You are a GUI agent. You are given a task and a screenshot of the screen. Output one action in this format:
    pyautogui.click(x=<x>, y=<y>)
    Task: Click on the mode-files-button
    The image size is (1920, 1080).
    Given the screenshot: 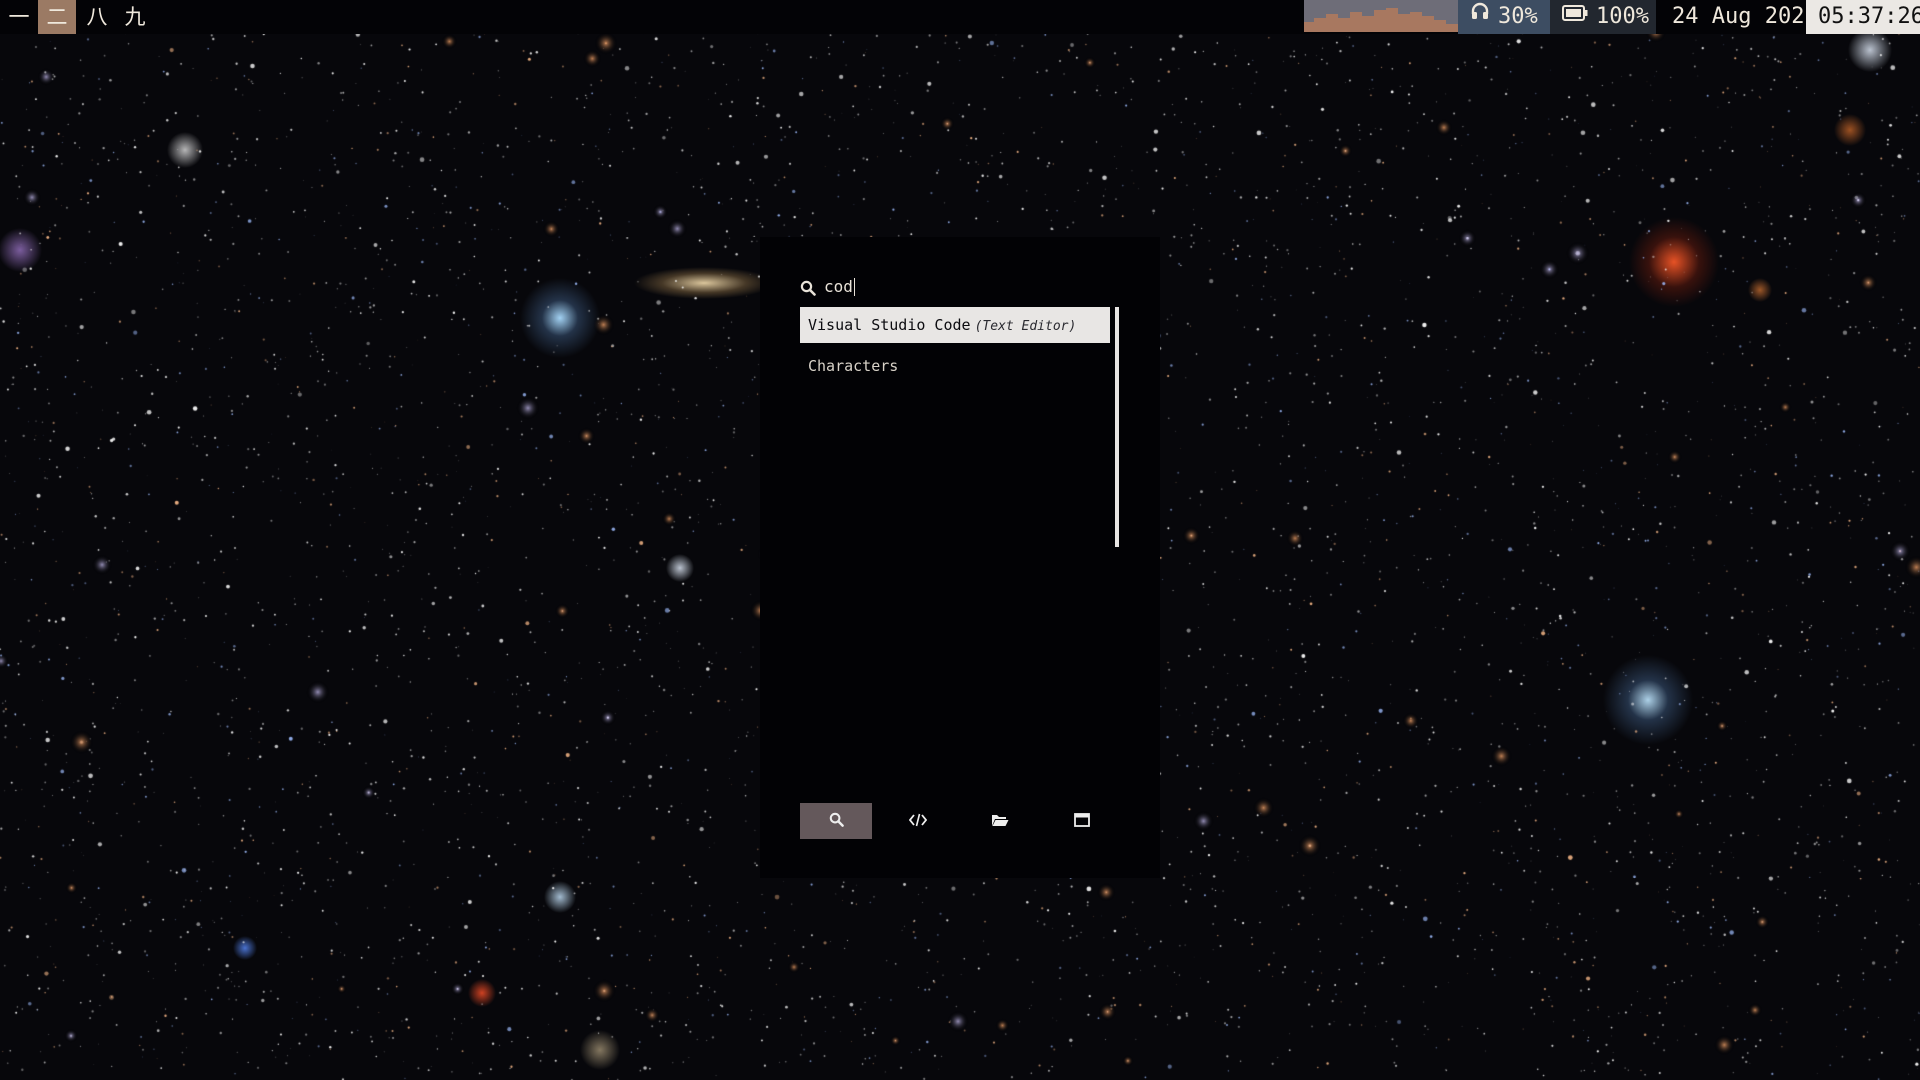 What is the action you would take?
    pyautogui.click(x=1000, y=821)
    